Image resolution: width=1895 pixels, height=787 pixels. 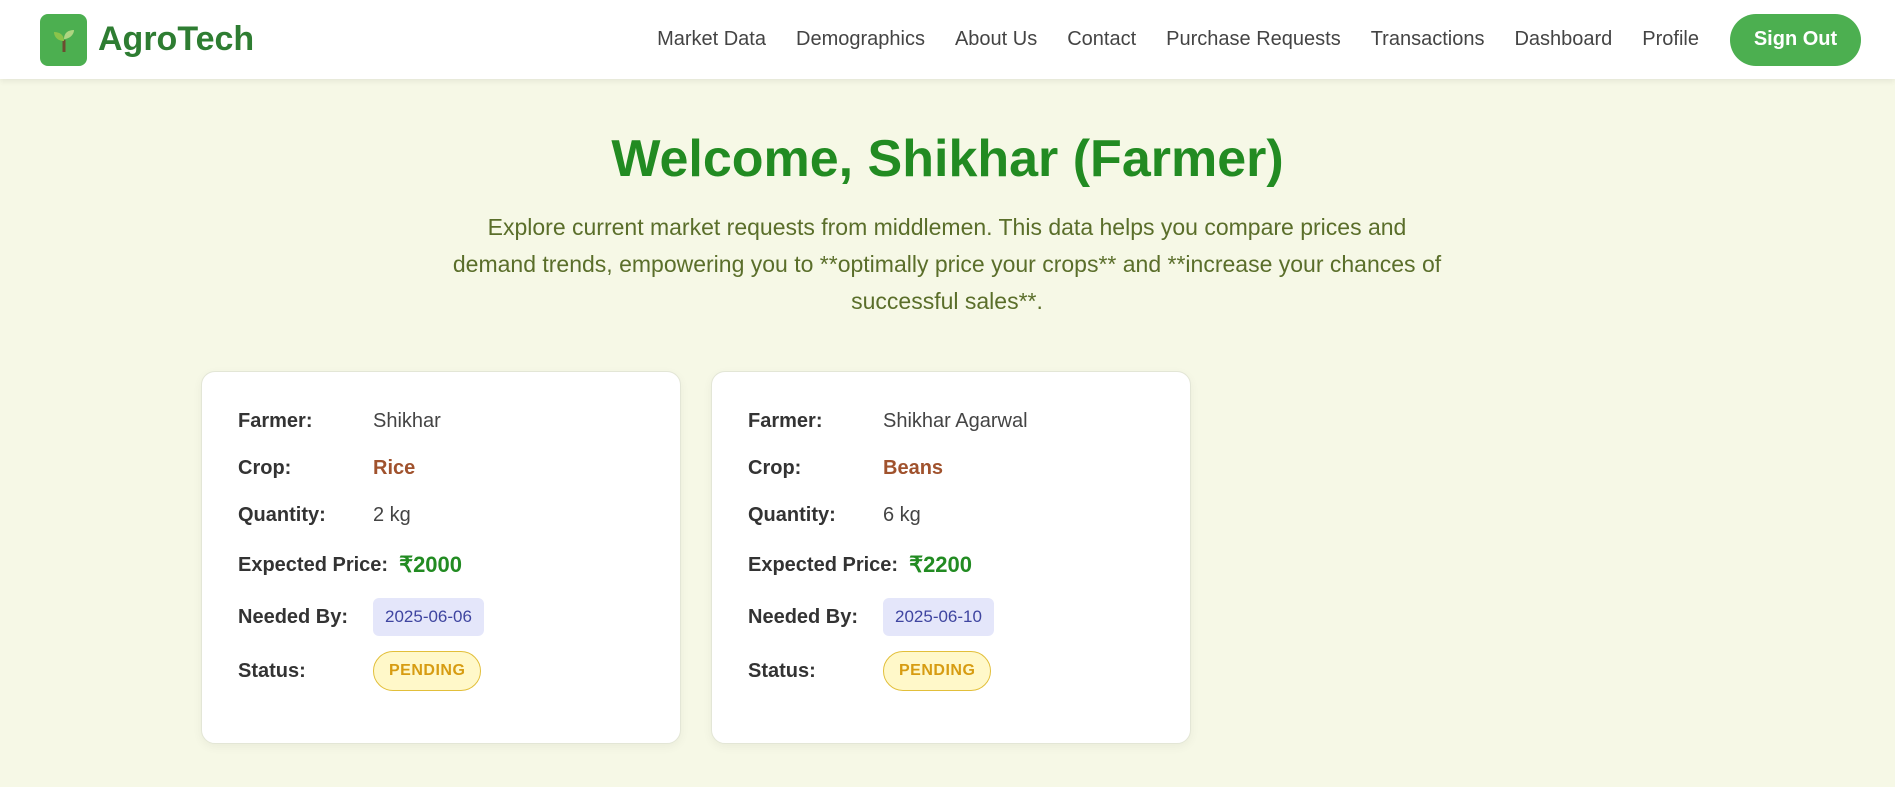 What do you see at coordinates (1563, 39) in the screenshot?
I see `nav-link-dashboard: Dashboard` at bounding box center [1563, 39].